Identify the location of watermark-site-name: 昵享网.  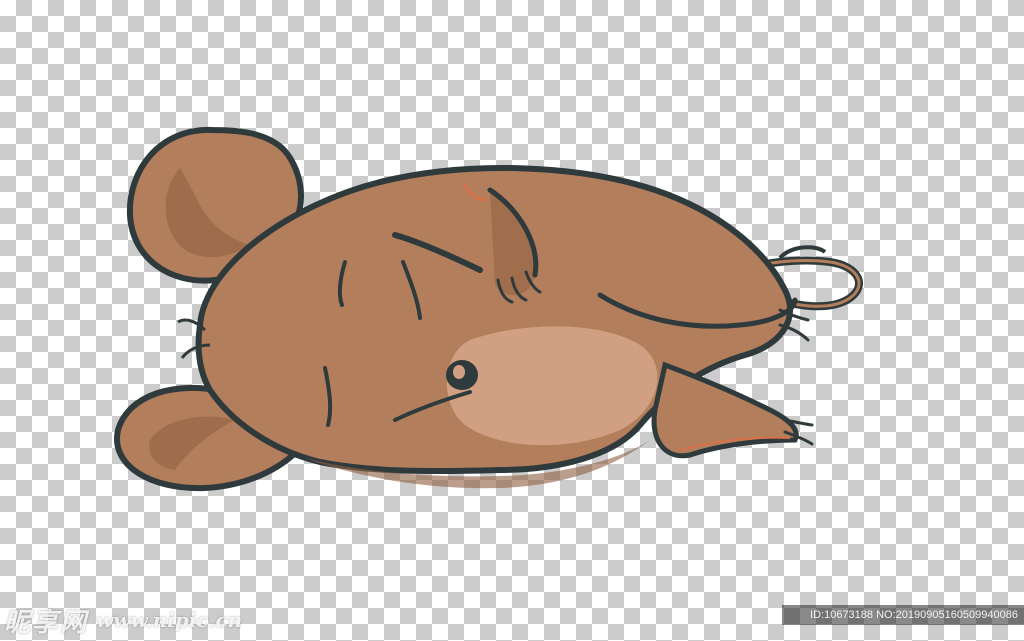
(46, 622).